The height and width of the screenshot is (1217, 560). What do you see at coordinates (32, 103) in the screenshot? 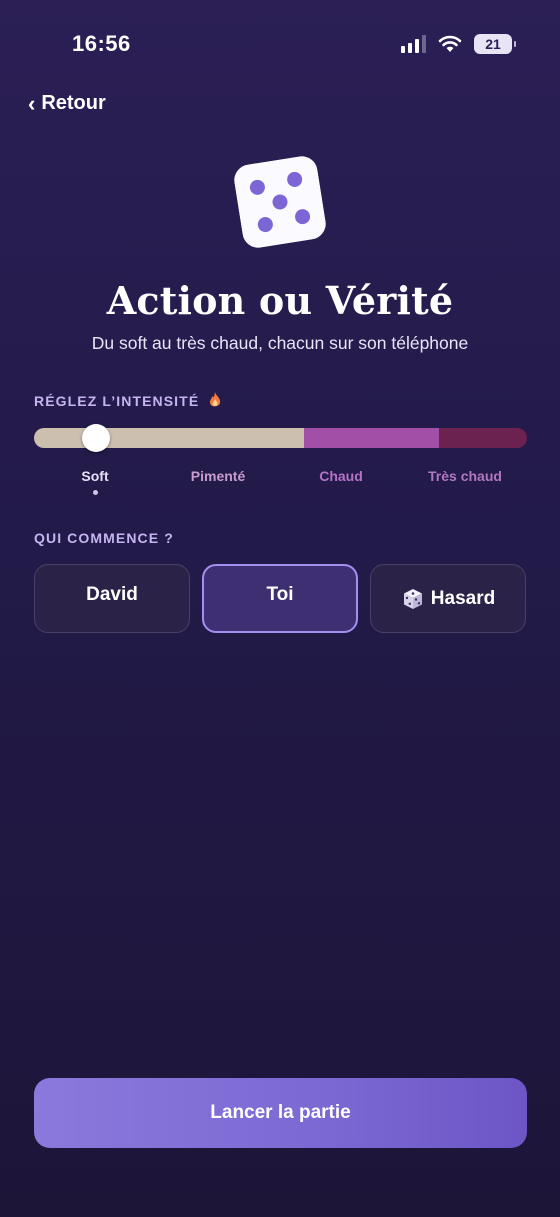
I see `chevron-left-icon: ‹` at bounding box center [32, 103].